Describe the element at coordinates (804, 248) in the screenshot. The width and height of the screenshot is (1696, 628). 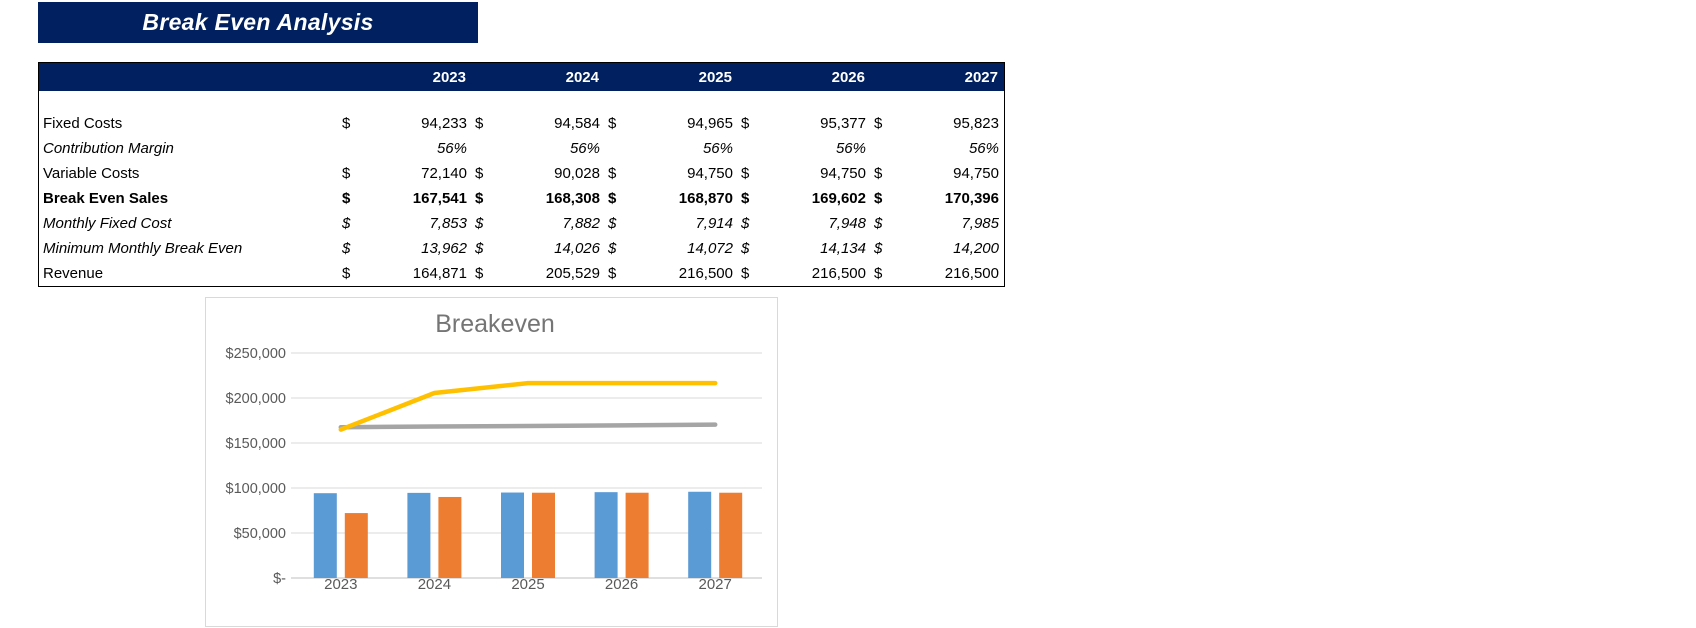
I see `value-cell: $14,134` at that location.